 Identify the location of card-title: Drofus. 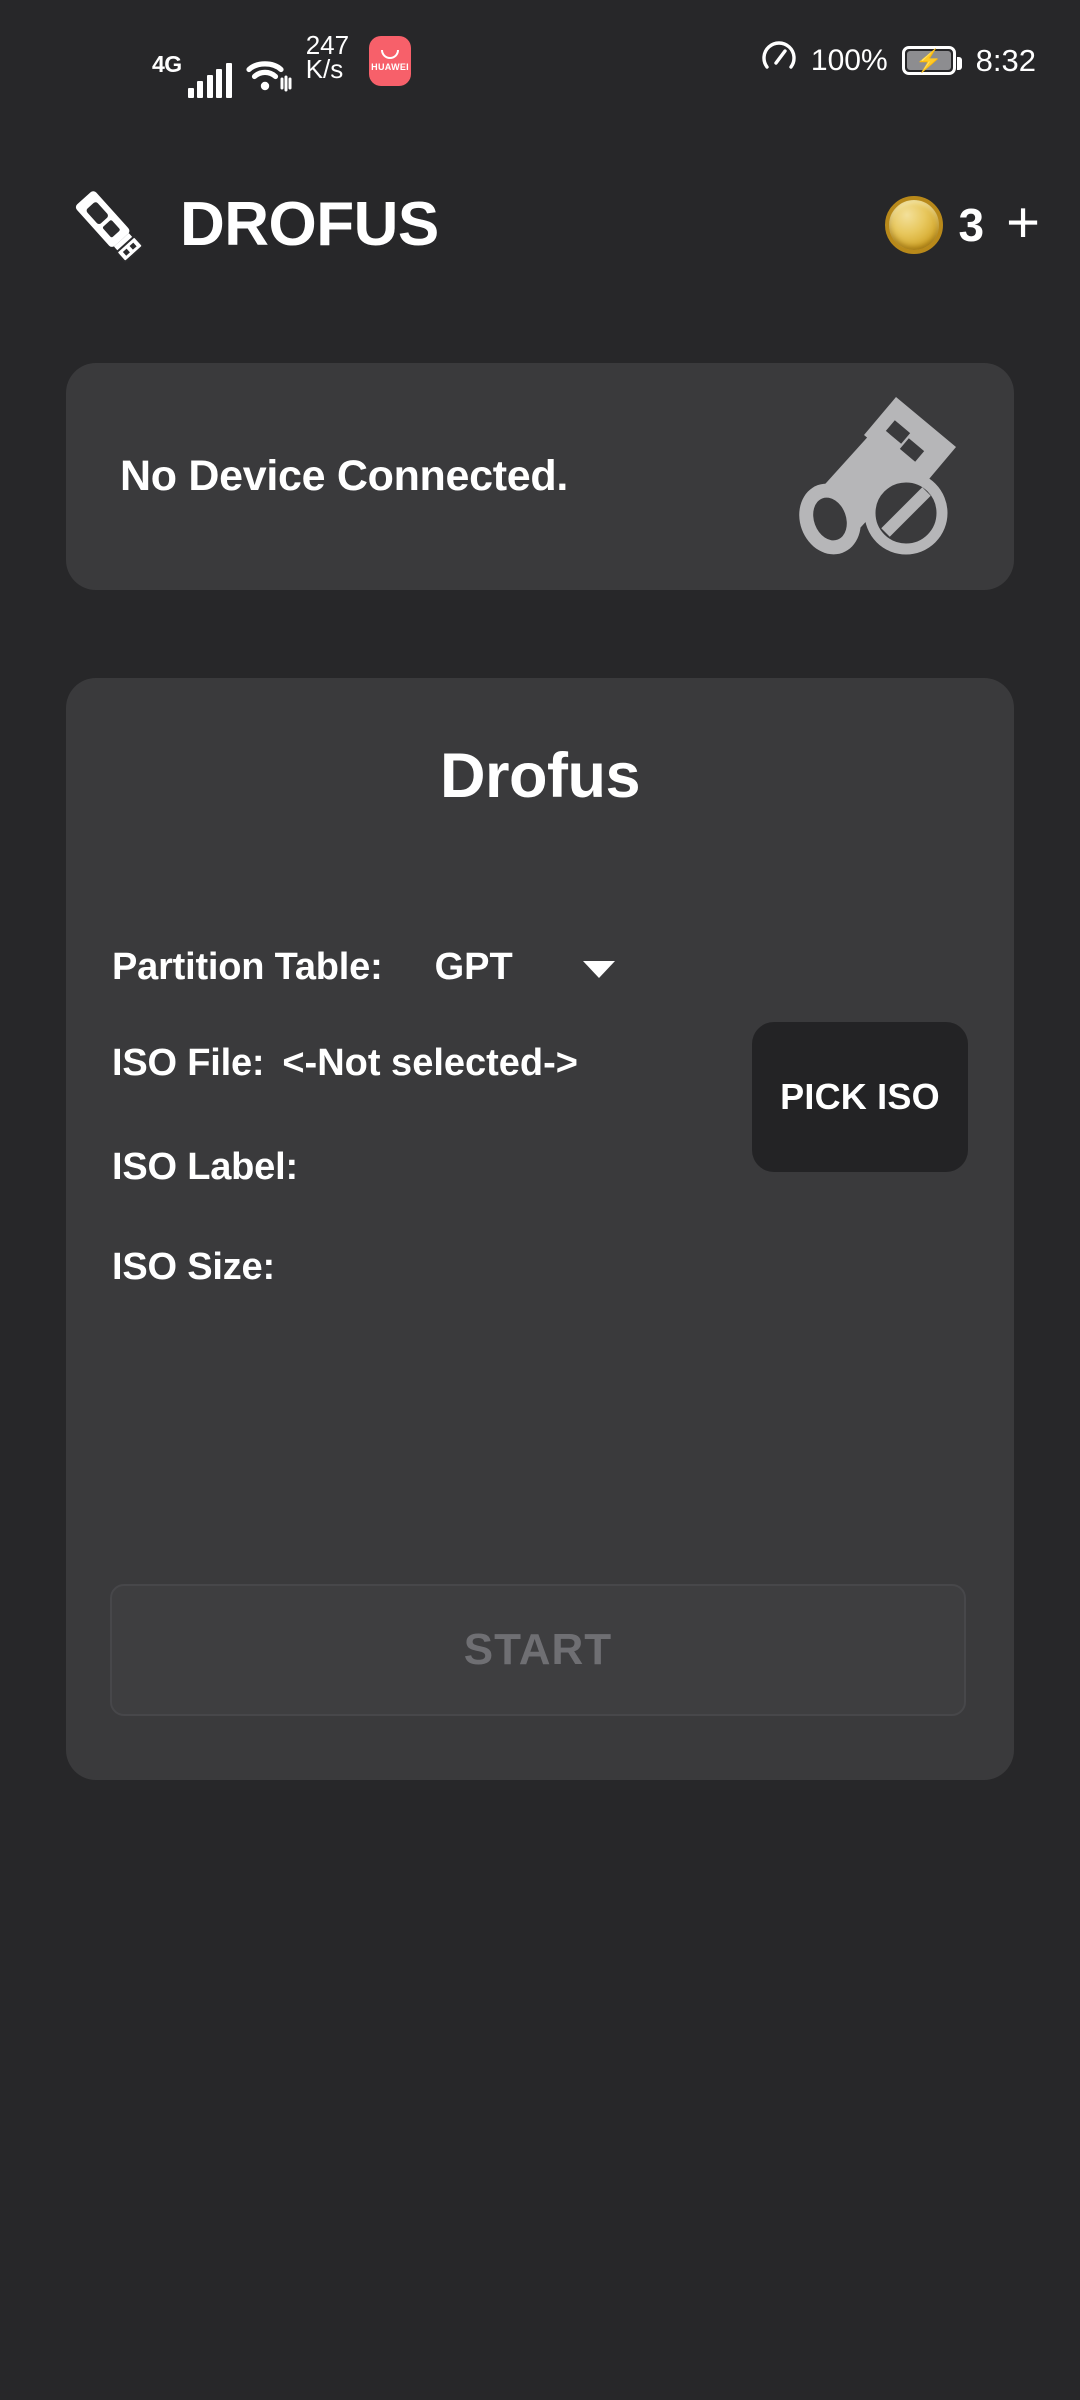
(540, 776).